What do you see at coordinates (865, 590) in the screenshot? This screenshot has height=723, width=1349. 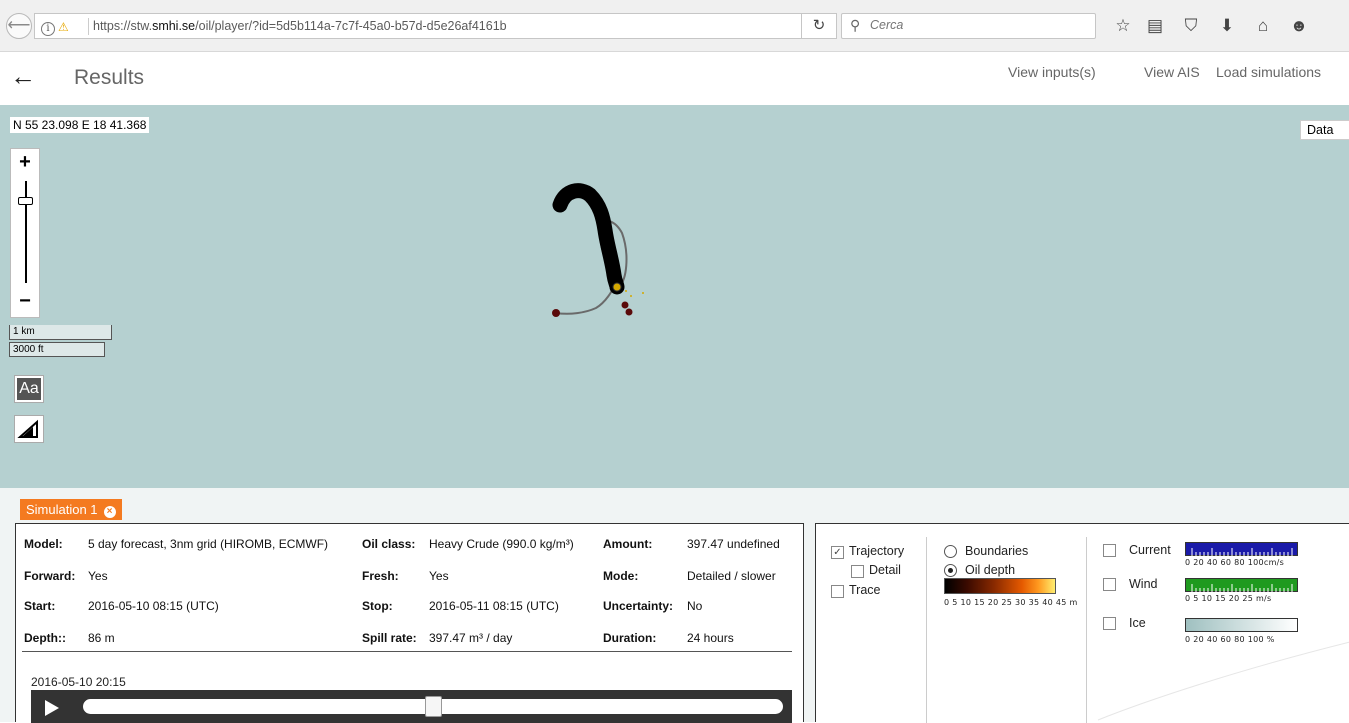 I see `trace-label: Trace` at bounding box center [865, 590].